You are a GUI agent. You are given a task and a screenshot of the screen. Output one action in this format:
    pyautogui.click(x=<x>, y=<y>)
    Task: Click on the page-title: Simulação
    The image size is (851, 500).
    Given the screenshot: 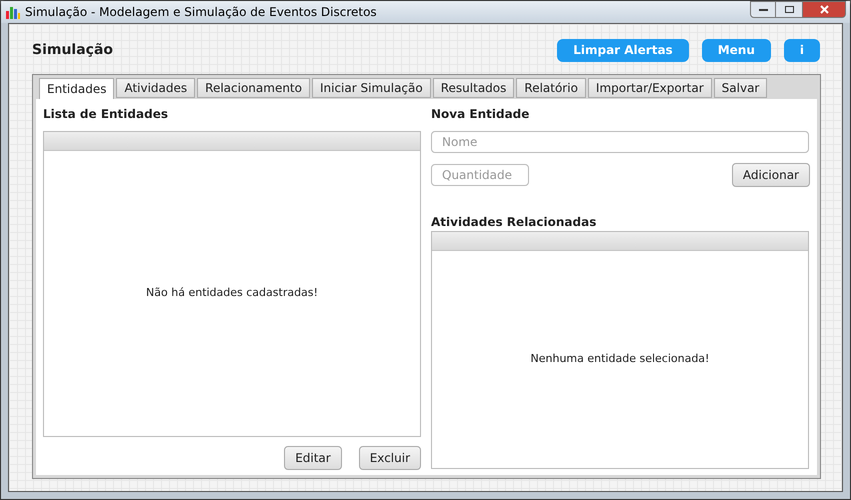 What is the action you would take?
    pyautogui.click(x=73, y=50)
    